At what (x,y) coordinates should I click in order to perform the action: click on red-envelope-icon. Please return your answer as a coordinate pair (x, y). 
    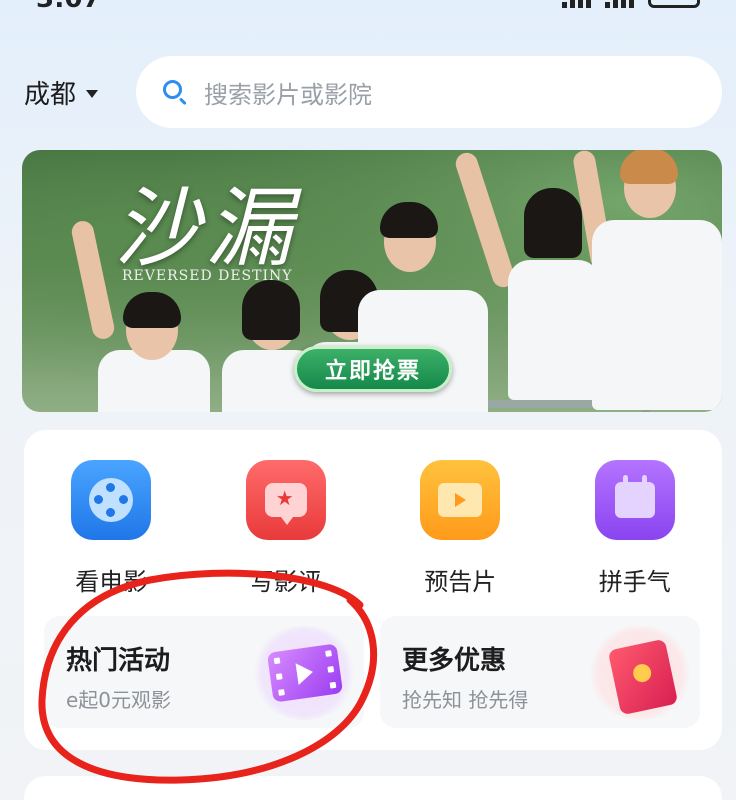
    Looking at the image, I should click on (640, 673).